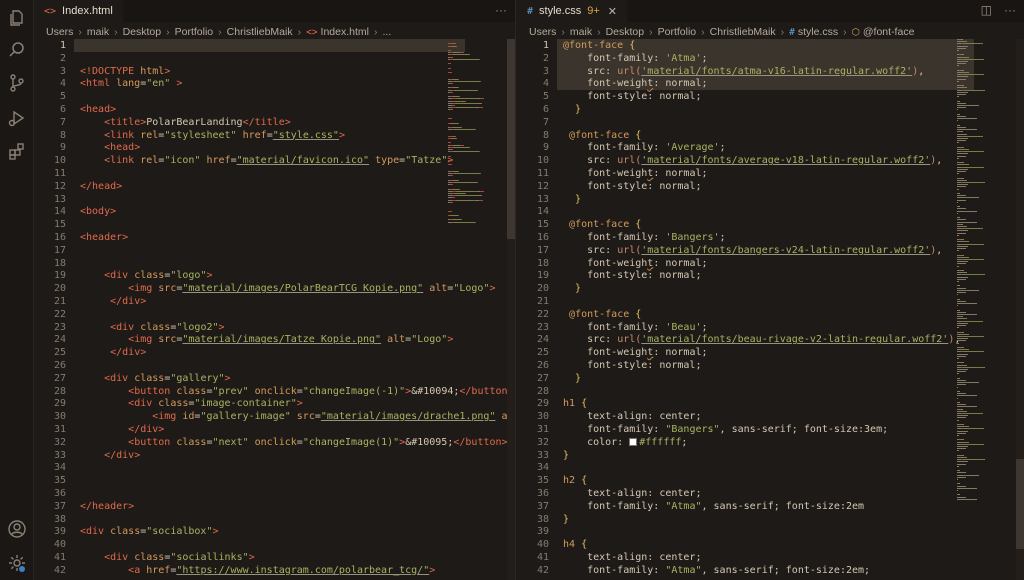 This screenshot has width=1024, height=580. What do you see at coordinates (770, 519) in the screenshot?
I see `code-line: 38}` at bounding box center [770, 519].